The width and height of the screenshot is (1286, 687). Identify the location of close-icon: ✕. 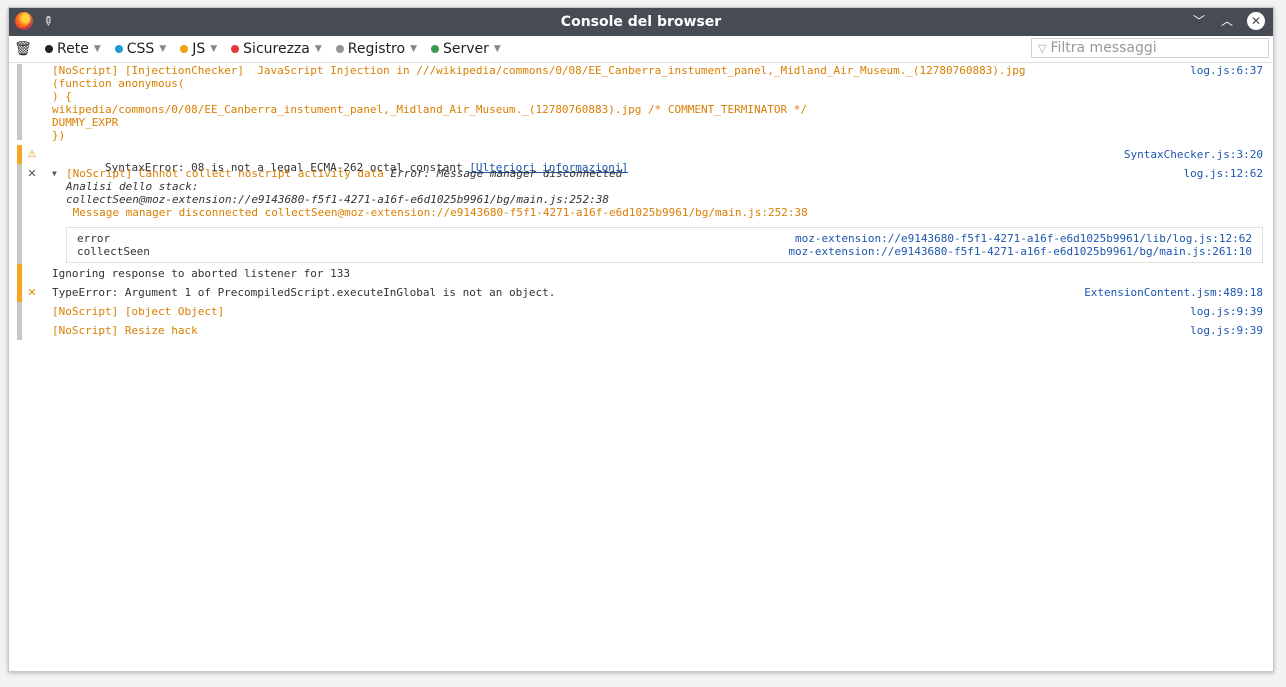
(1256, 21).